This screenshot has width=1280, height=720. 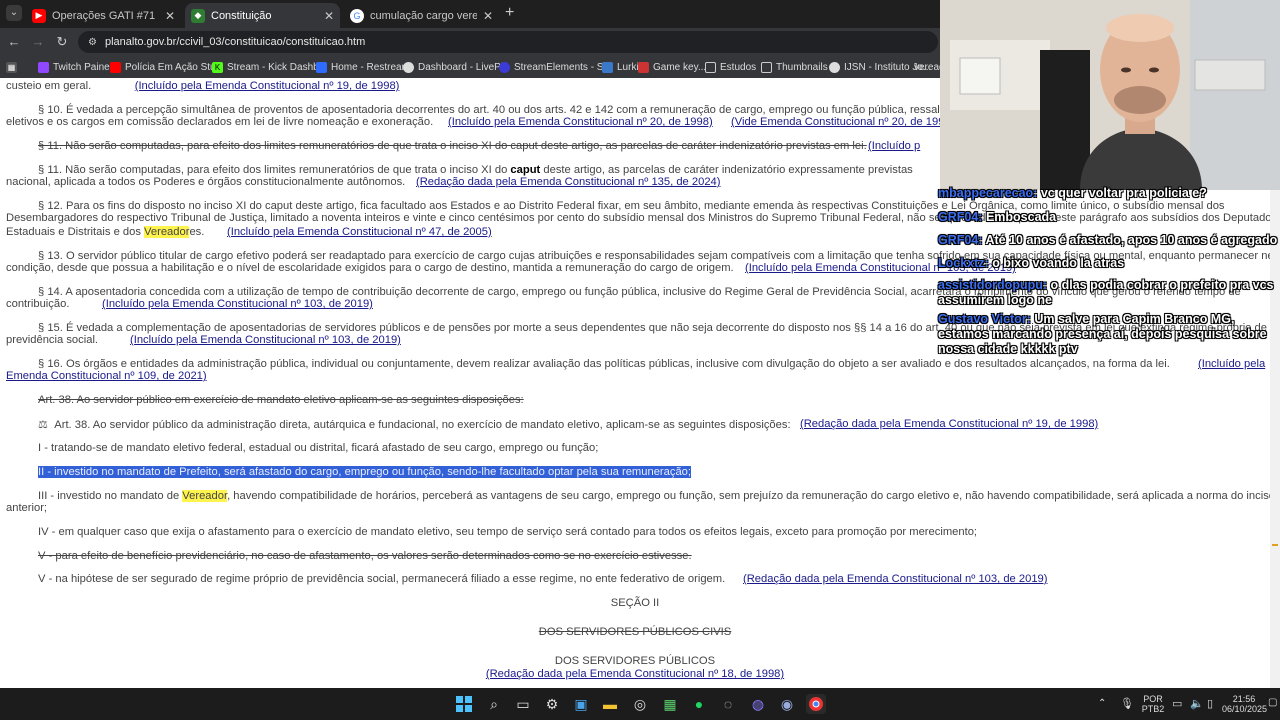 I want to click on paragraph-12-end: Estaduais e Distritais e dos Vereadores., so click(x=105, y=232).